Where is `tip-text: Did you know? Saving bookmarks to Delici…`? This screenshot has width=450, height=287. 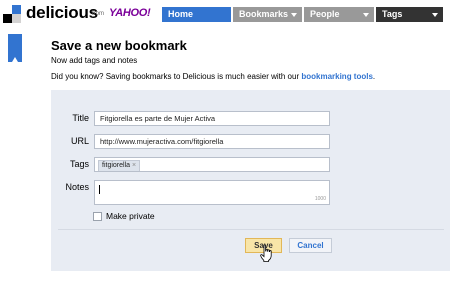
tip-text: Did you know? Saving bookmarks to Delici… is located at coordinates (213, 76).